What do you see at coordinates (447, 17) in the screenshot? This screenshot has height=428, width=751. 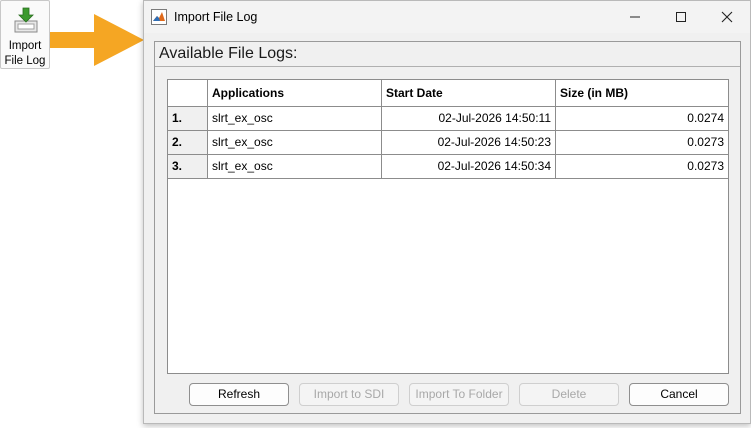 I see `title-bar: Import File Log` at bounding box center [447, 17].